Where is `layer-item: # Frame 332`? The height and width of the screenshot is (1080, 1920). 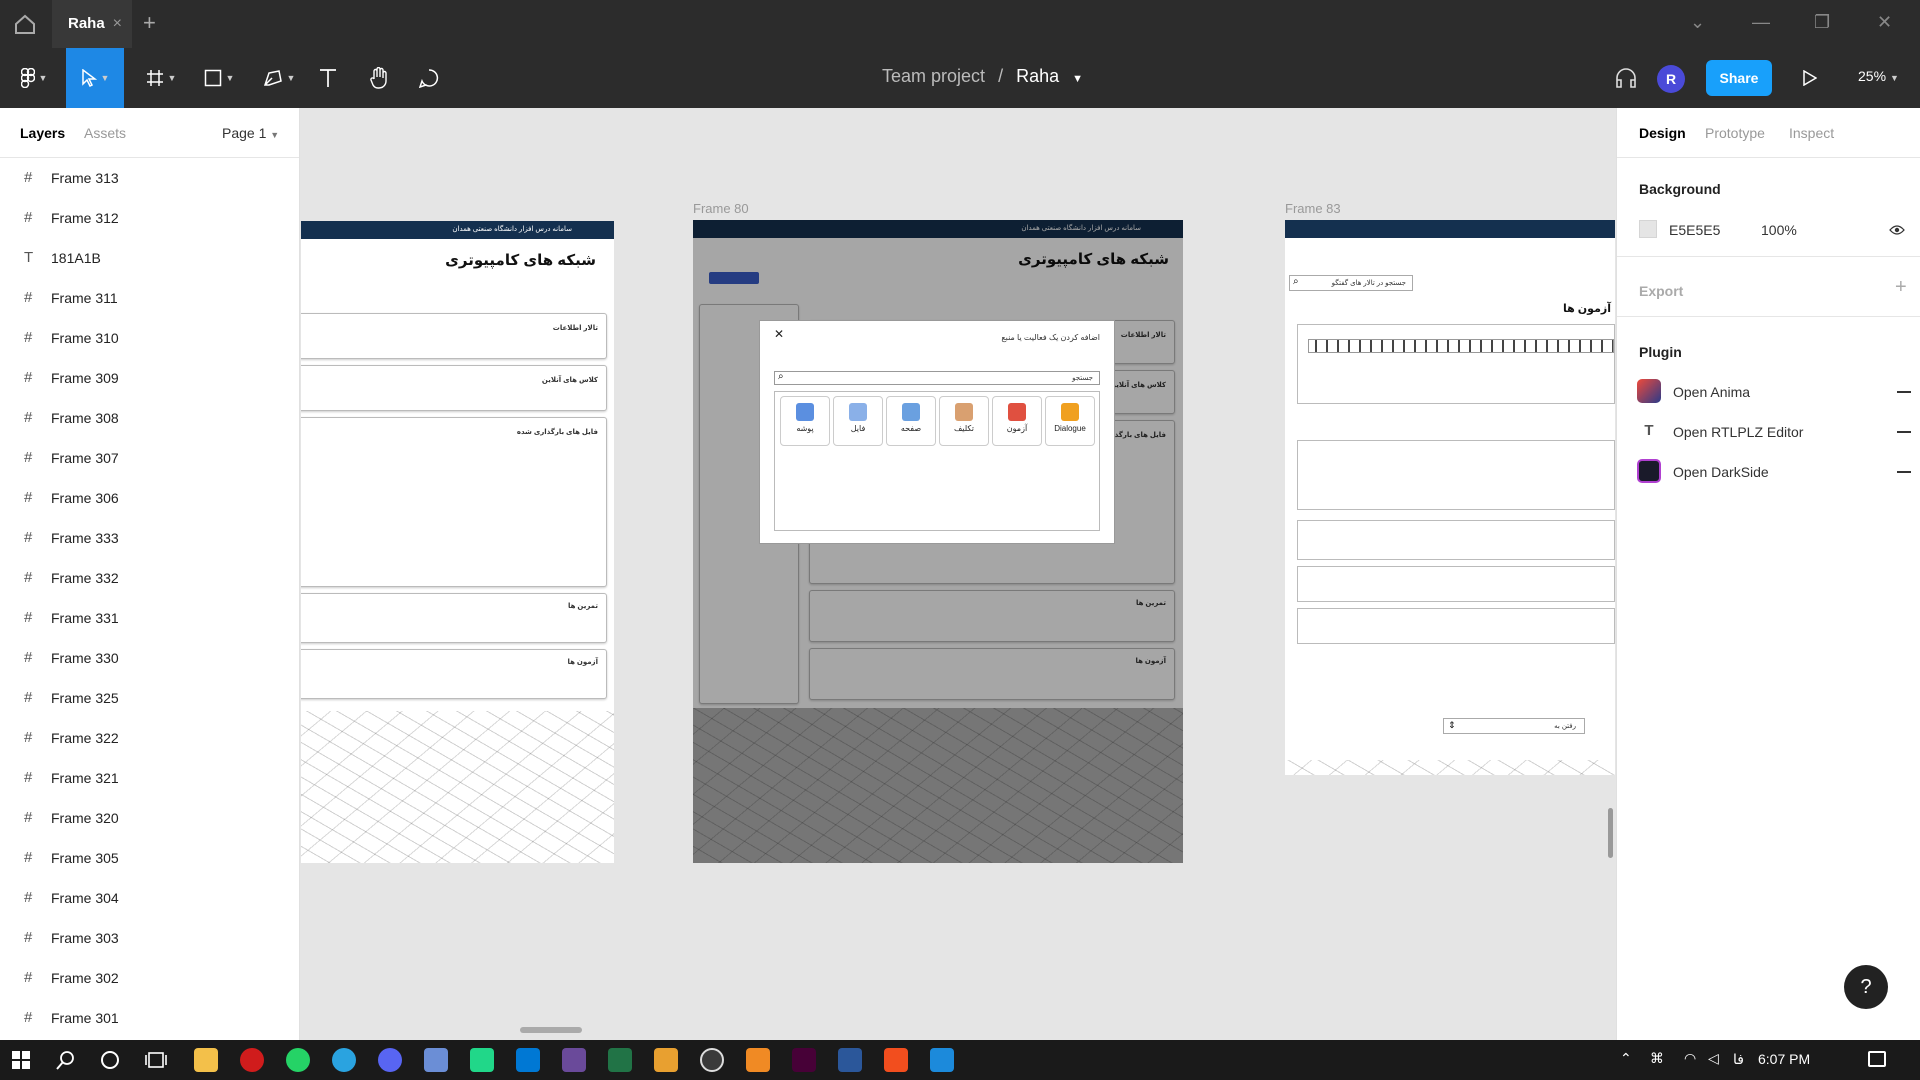
layer-item: # Frame 332 is located at coordinates (149, 578).